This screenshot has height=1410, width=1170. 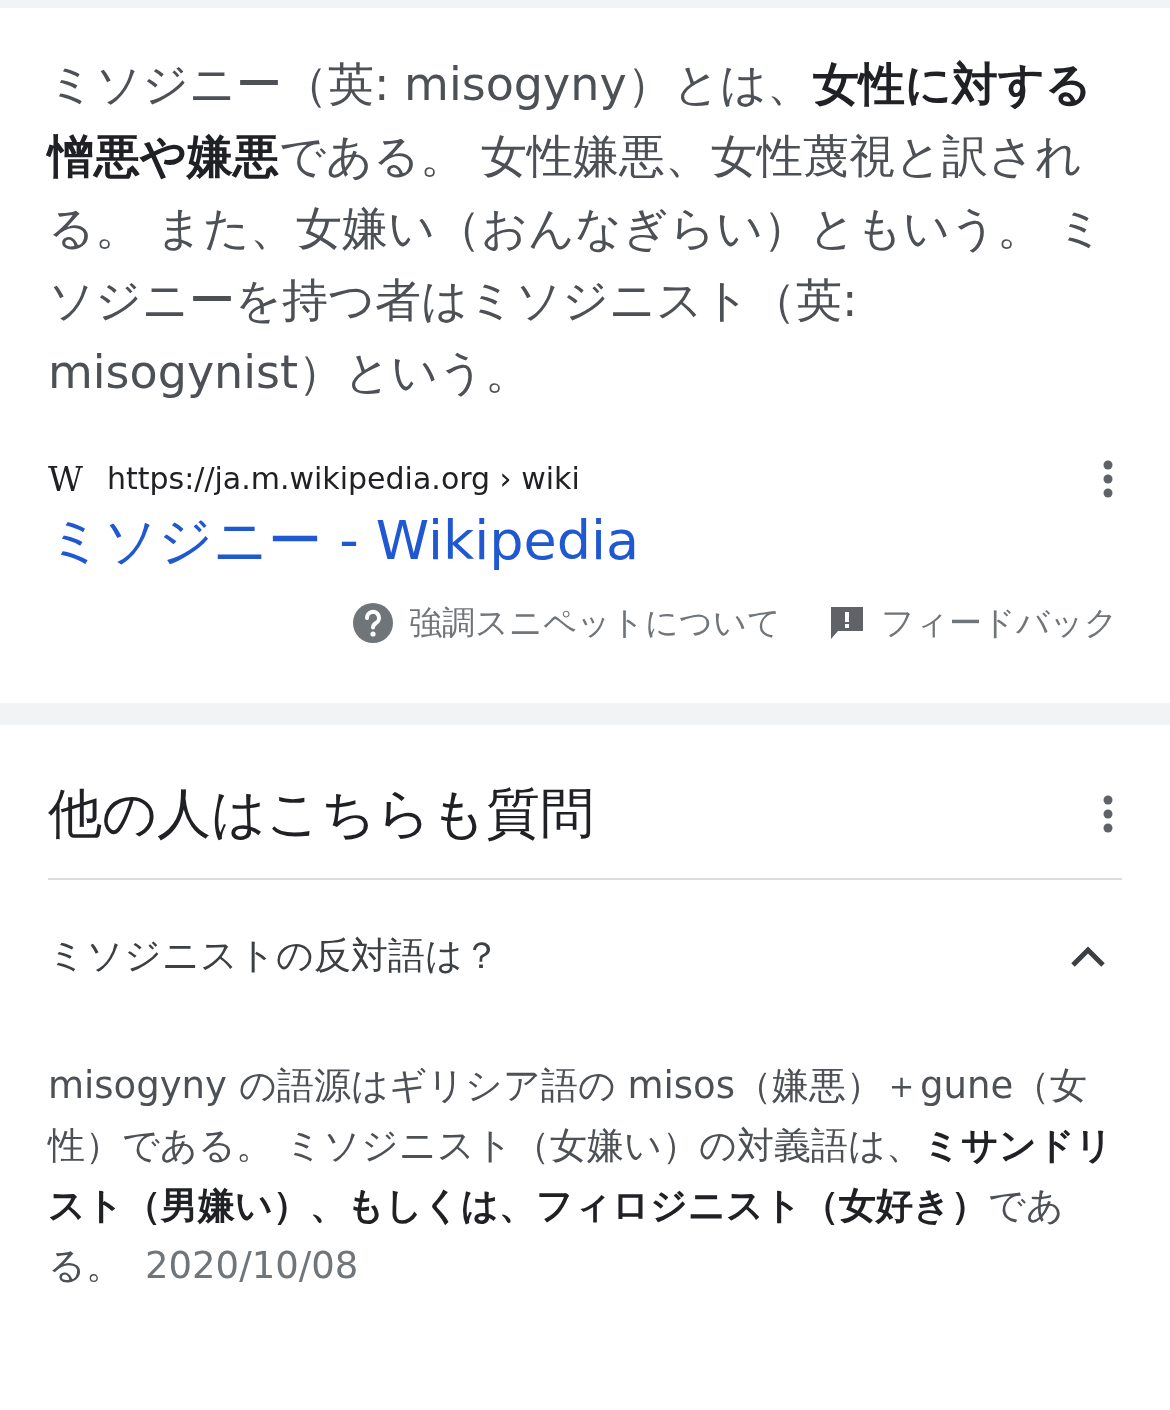 What do you see at coordinates (343, 479) in the screenshot?
I see `url-text: https://ja.m.wikipedia.org › wiki` at bounding box center [343, 479].